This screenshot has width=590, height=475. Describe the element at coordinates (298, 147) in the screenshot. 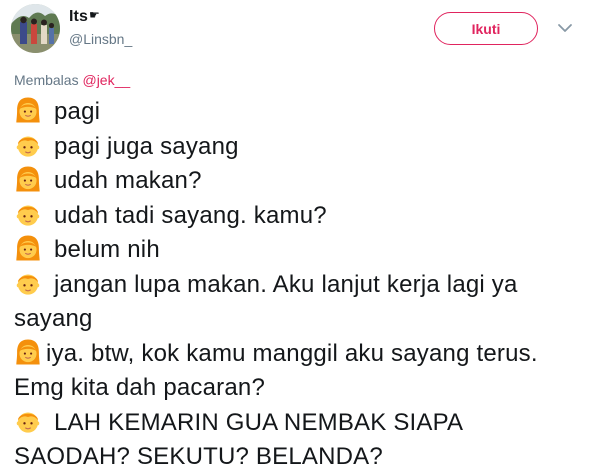

I see `tweet-line: pagi juga sayang` at that location.